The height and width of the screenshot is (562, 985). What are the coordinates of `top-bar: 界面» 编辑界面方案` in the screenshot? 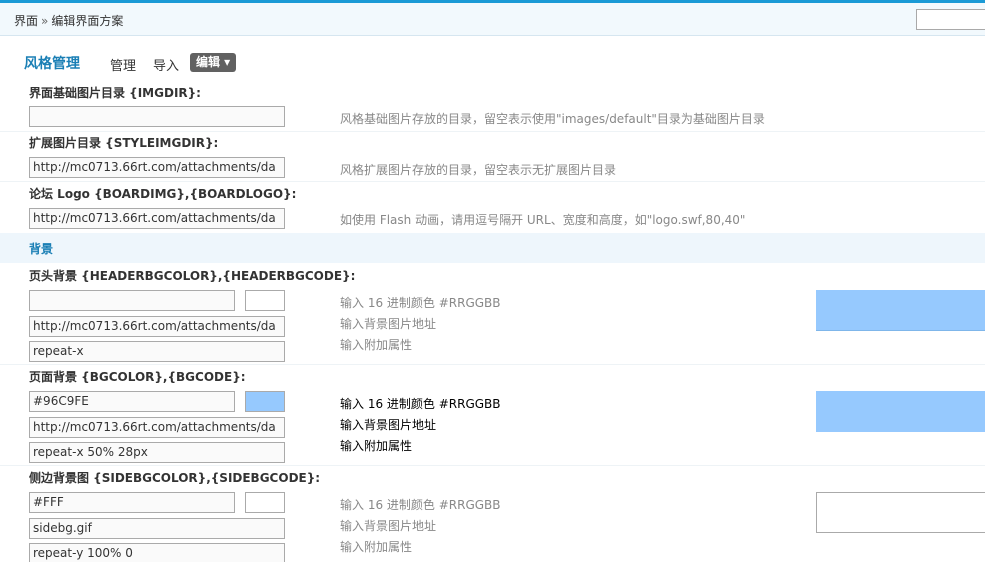 It's located at (492, 18).